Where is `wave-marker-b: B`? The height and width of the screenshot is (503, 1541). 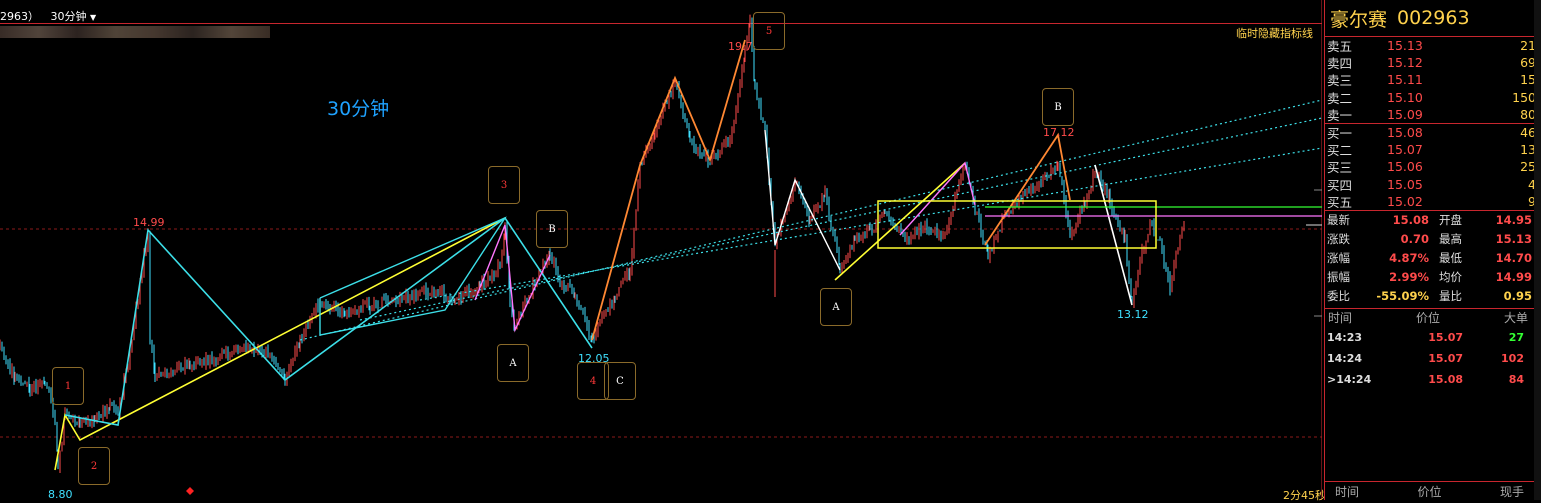
wave-marker-b: B is located at coordinates (552, 229).